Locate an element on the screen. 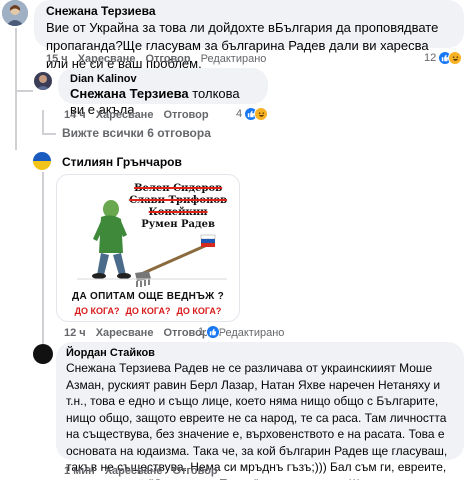  thread-line-replies-curve is located at coordinates (49, 134).